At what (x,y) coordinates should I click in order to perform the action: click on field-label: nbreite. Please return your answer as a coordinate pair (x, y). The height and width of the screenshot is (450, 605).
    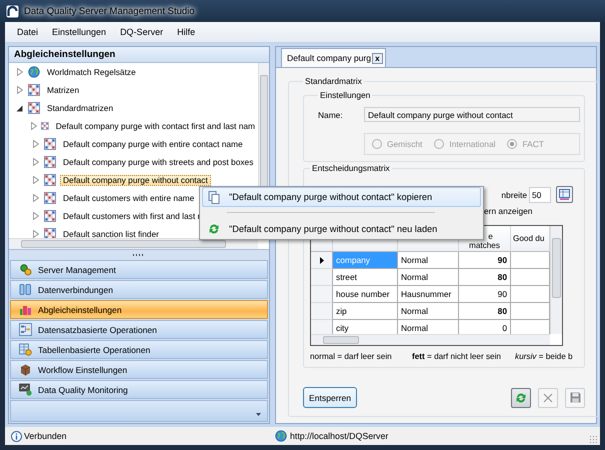
    Looking at the image, I should click on (514, 195).